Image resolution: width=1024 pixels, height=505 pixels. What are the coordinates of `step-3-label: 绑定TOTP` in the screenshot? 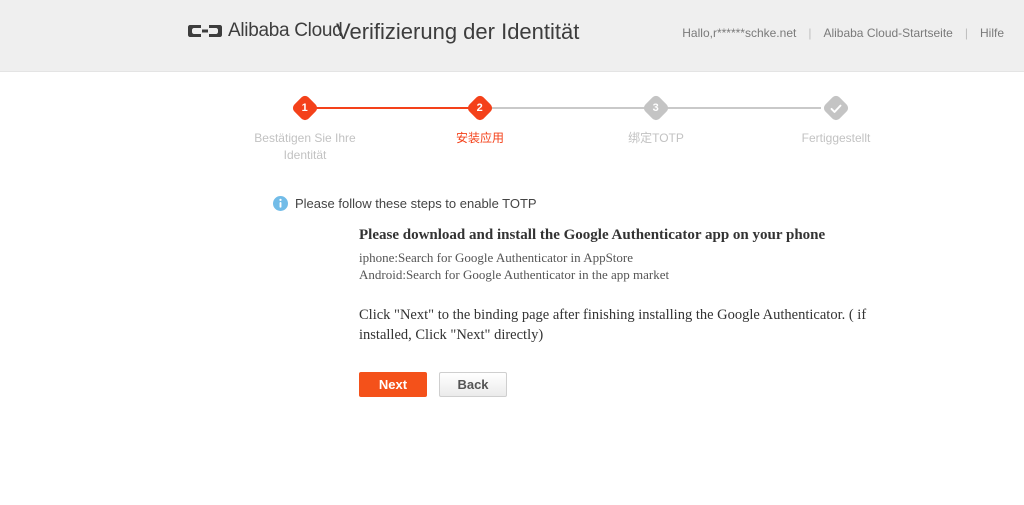 It's located at (656, 138).